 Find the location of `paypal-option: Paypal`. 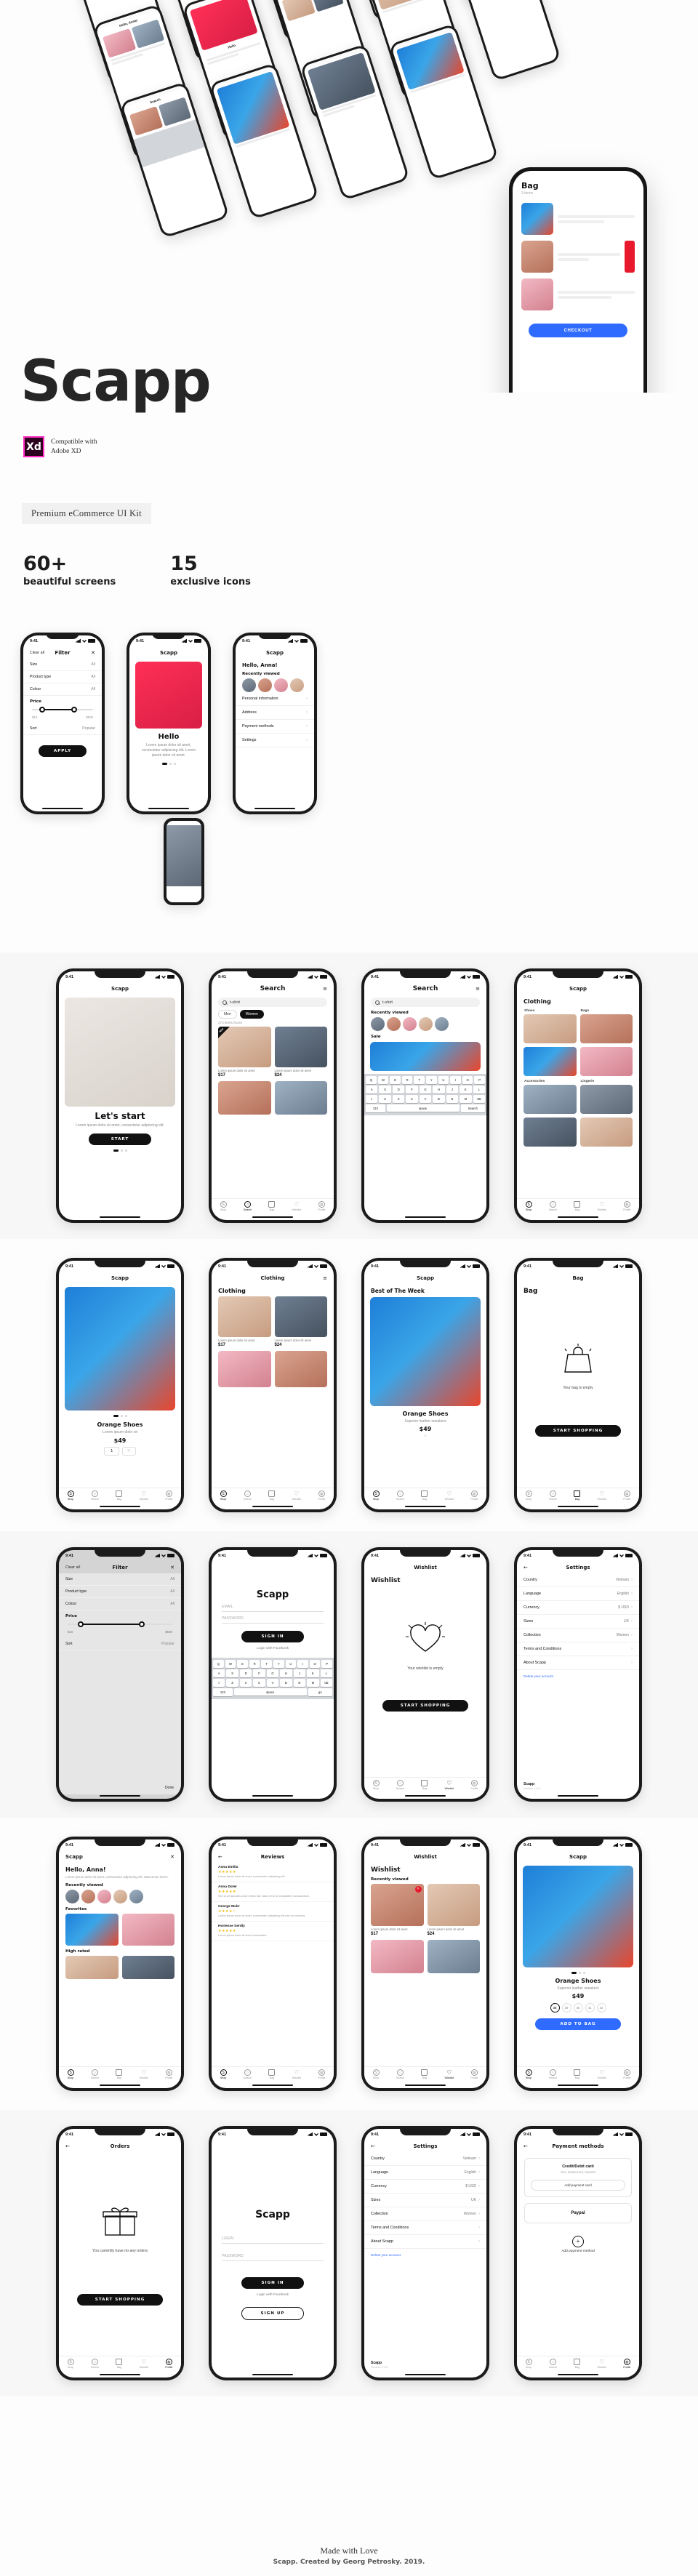

paypal-option: Paypal is located at coordinates (578, 2213).